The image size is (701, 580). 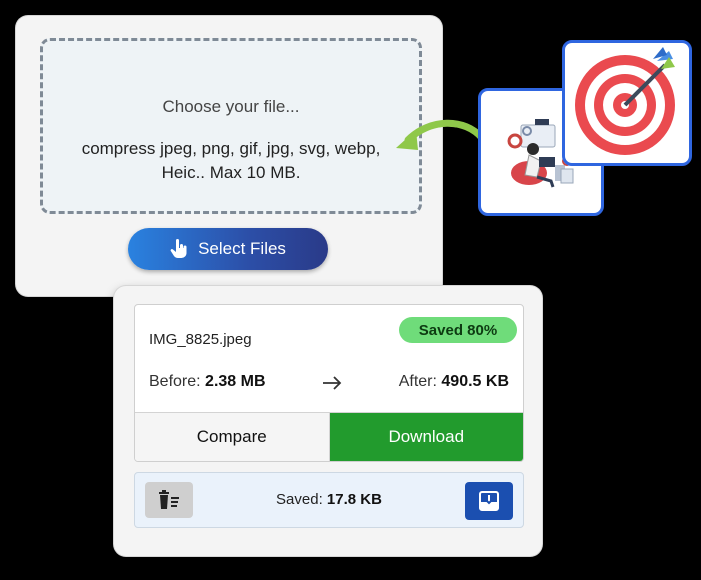 What do you see at coordinates (354, 499) in the screenshot?
I see `total-saved-value: 17.8 KB` at bounding box center [354, 499].